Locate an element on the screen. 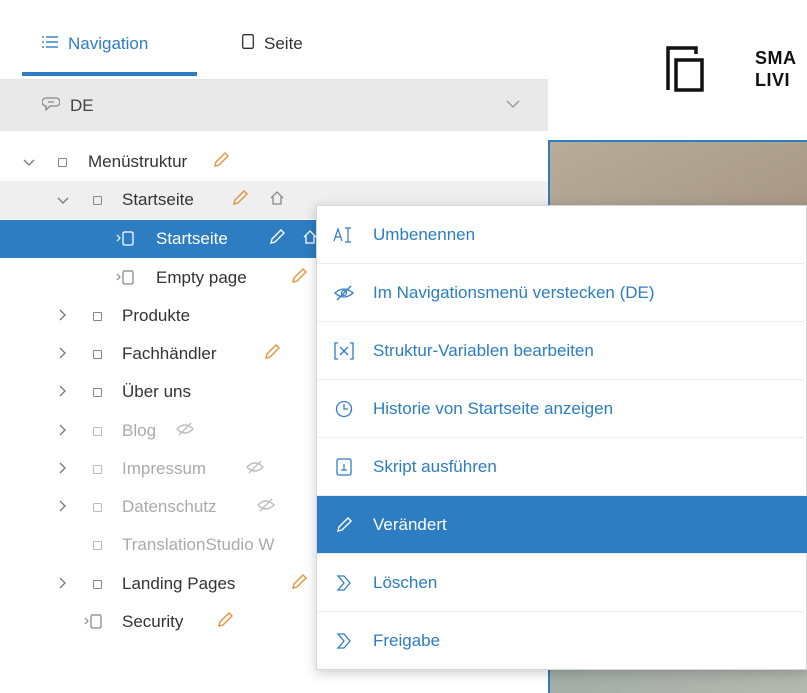  tab-page: Seite is located at coordinates (272, 44).